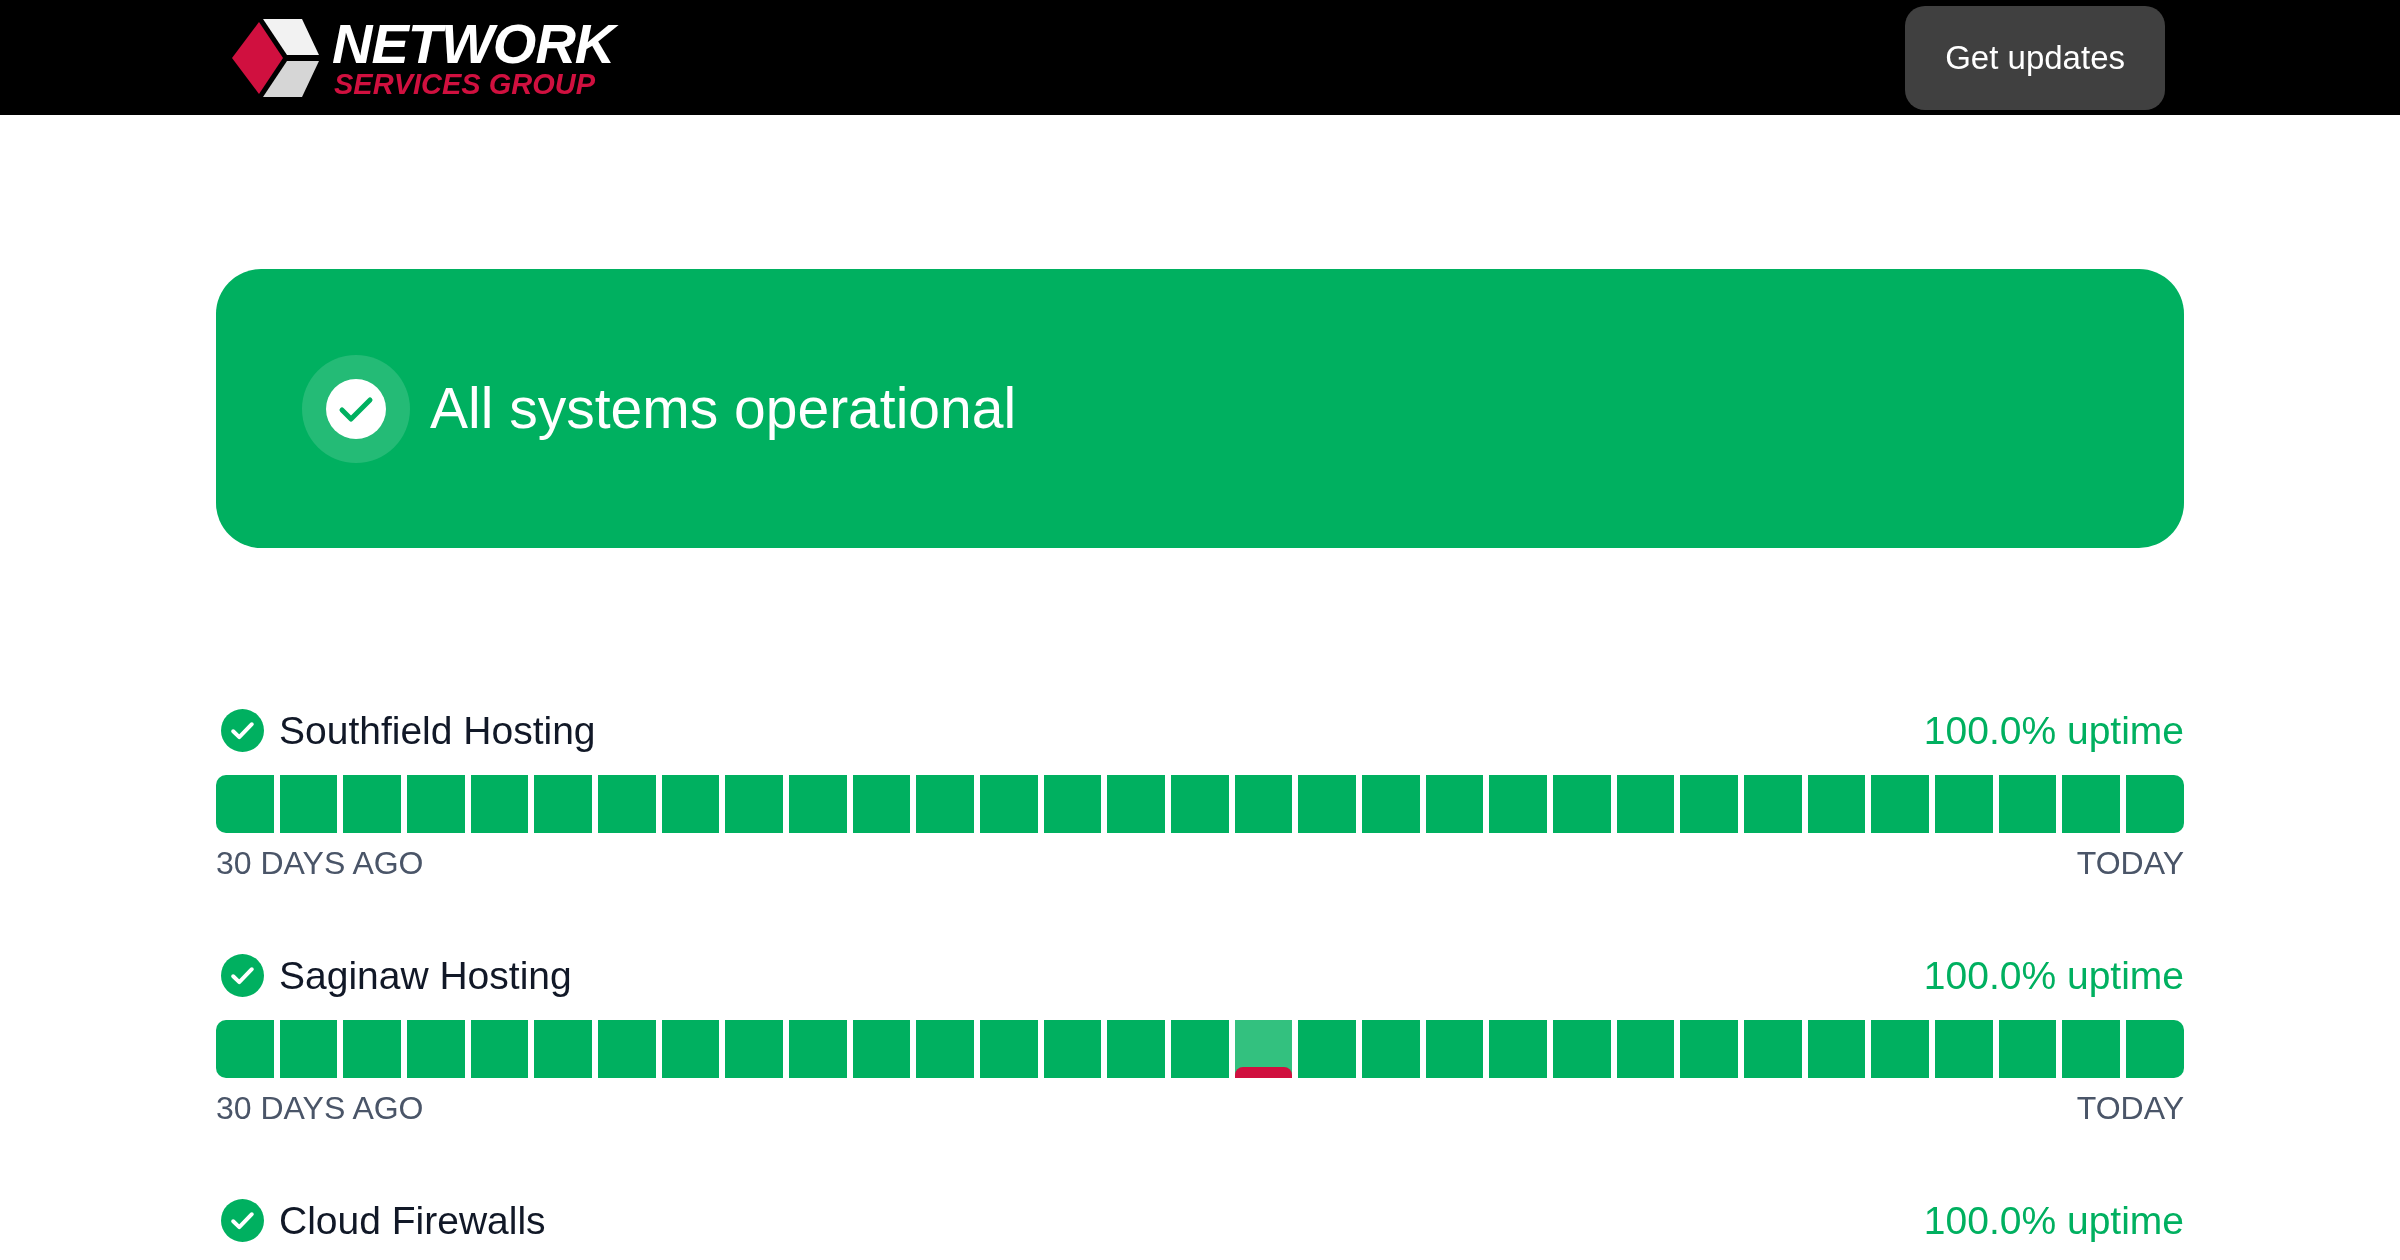 This screenshot has width=2400, height=1260. Describe the element at coordinates (2035, 57) in the screenshot. I see `get-updates-button: Get updates` at that location.